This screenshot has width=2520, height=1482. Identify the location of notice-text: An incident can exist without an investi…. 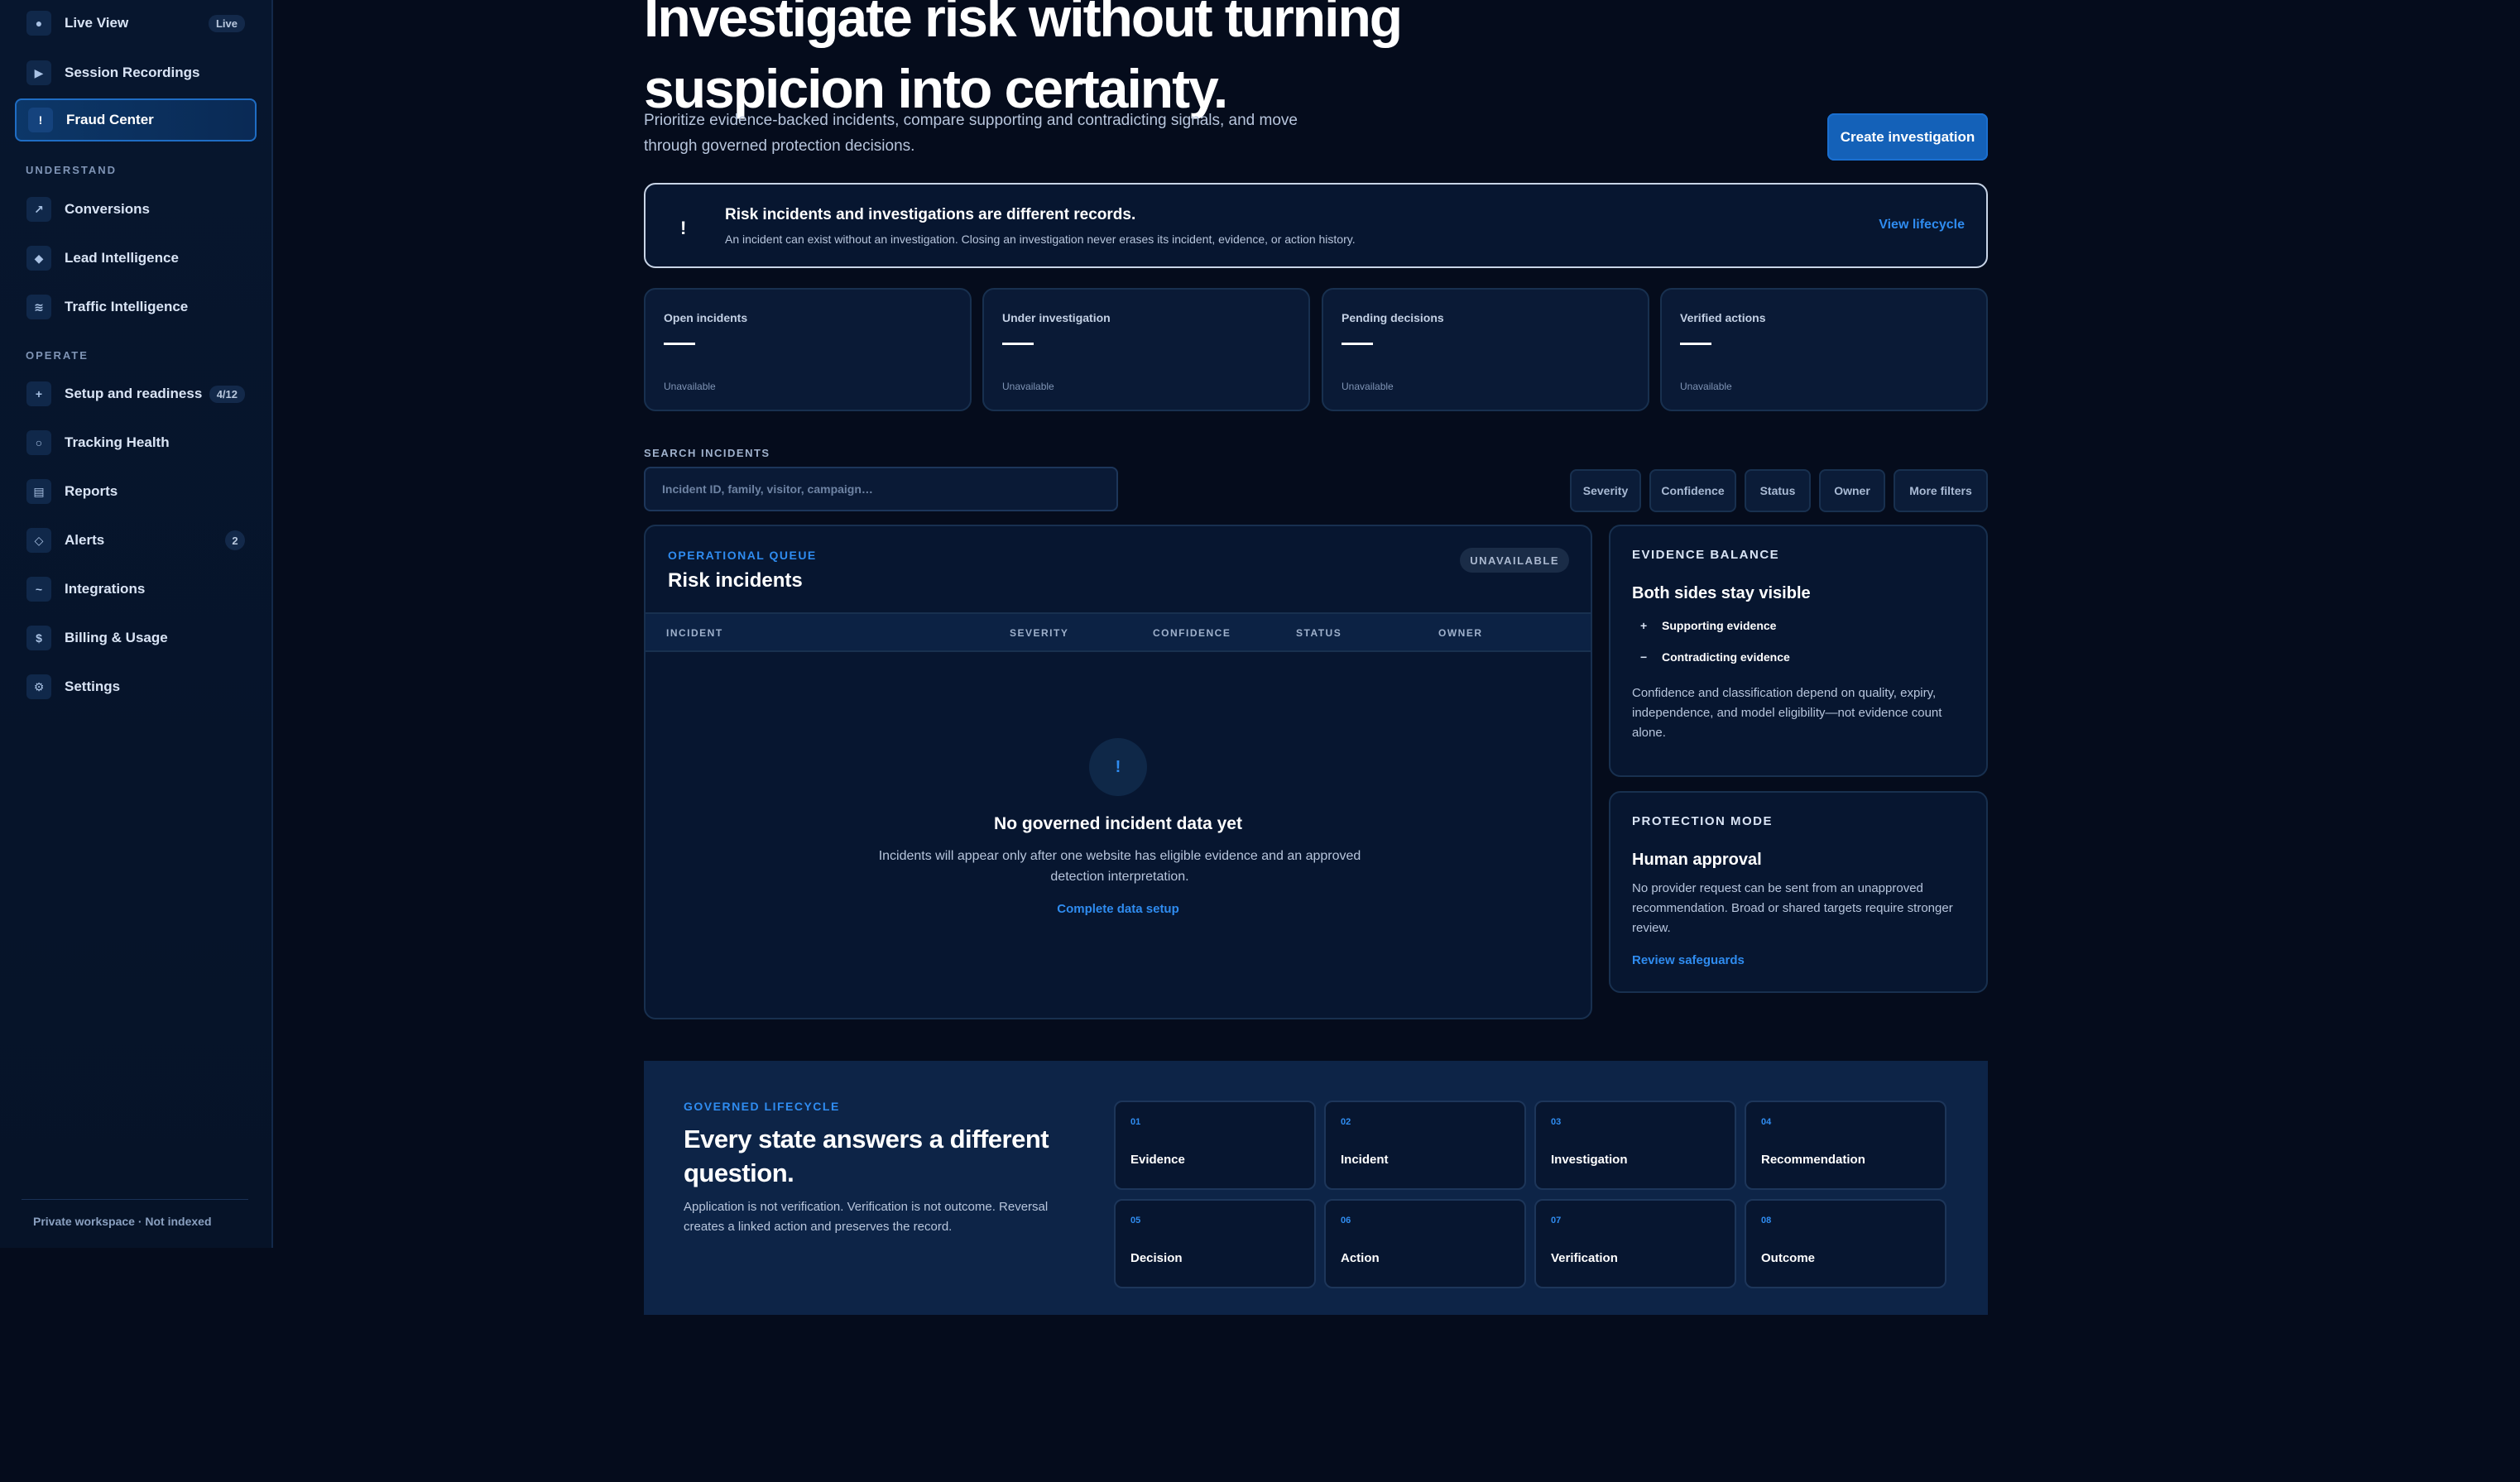
(1040, 239).